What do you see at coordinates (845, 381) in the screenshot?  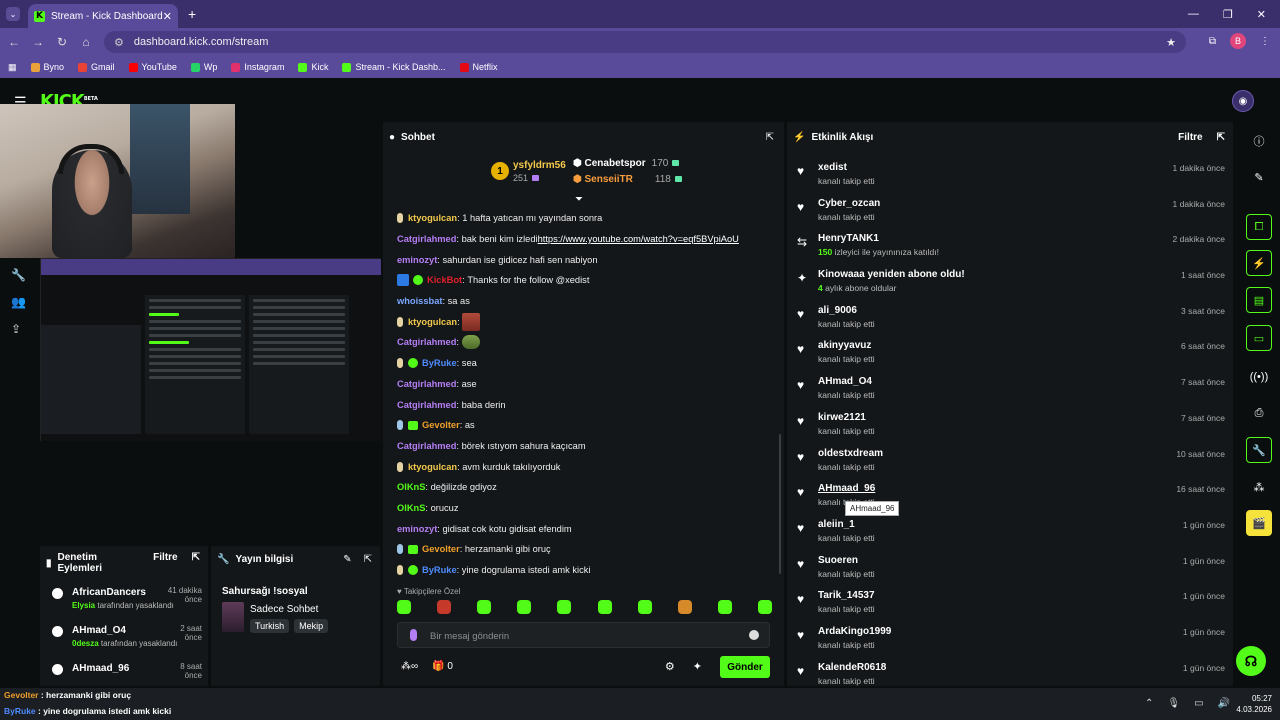 I see `activity-username: AHmad_O4` at bounding box center [845, 381].